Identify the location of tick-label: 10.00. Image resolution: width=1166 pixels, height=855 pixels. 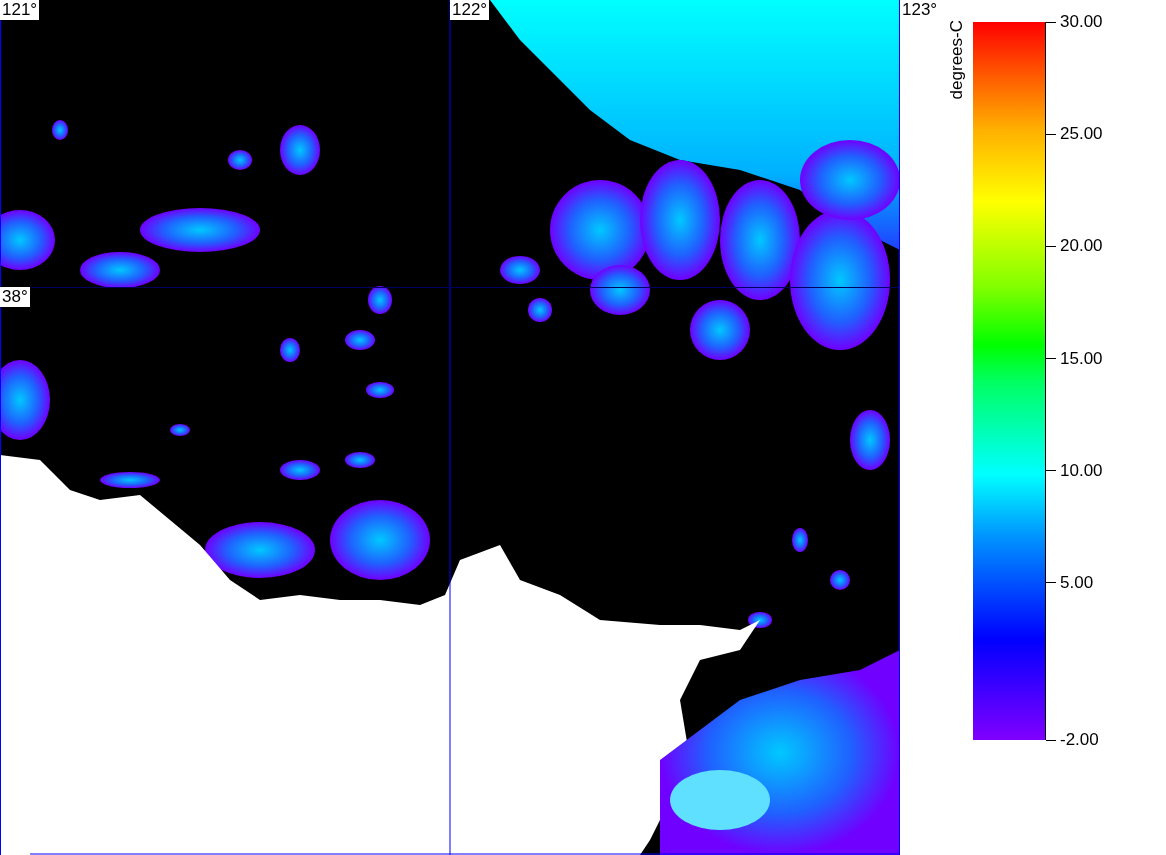
(1081, 470).